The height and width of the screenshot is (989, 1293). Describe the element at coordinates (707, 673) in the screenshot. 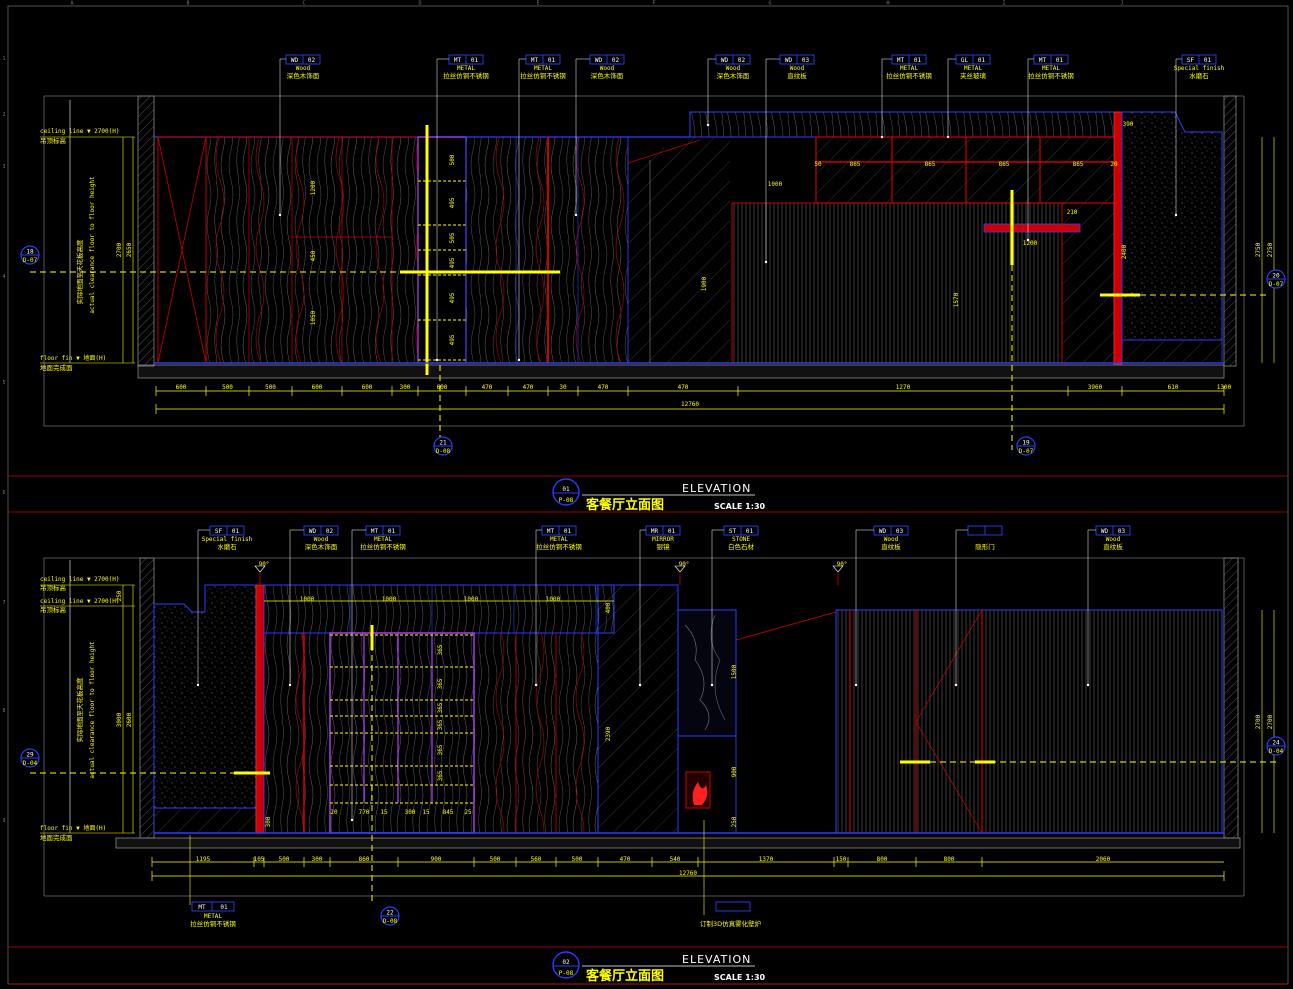

I see `elev2-stone-panel` at that location.